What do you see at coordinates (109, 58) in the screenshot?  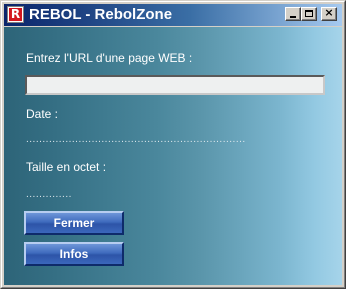 I see `url-label: Entrez l'URL d'une page WEB :` at bounding box center [109, 58].